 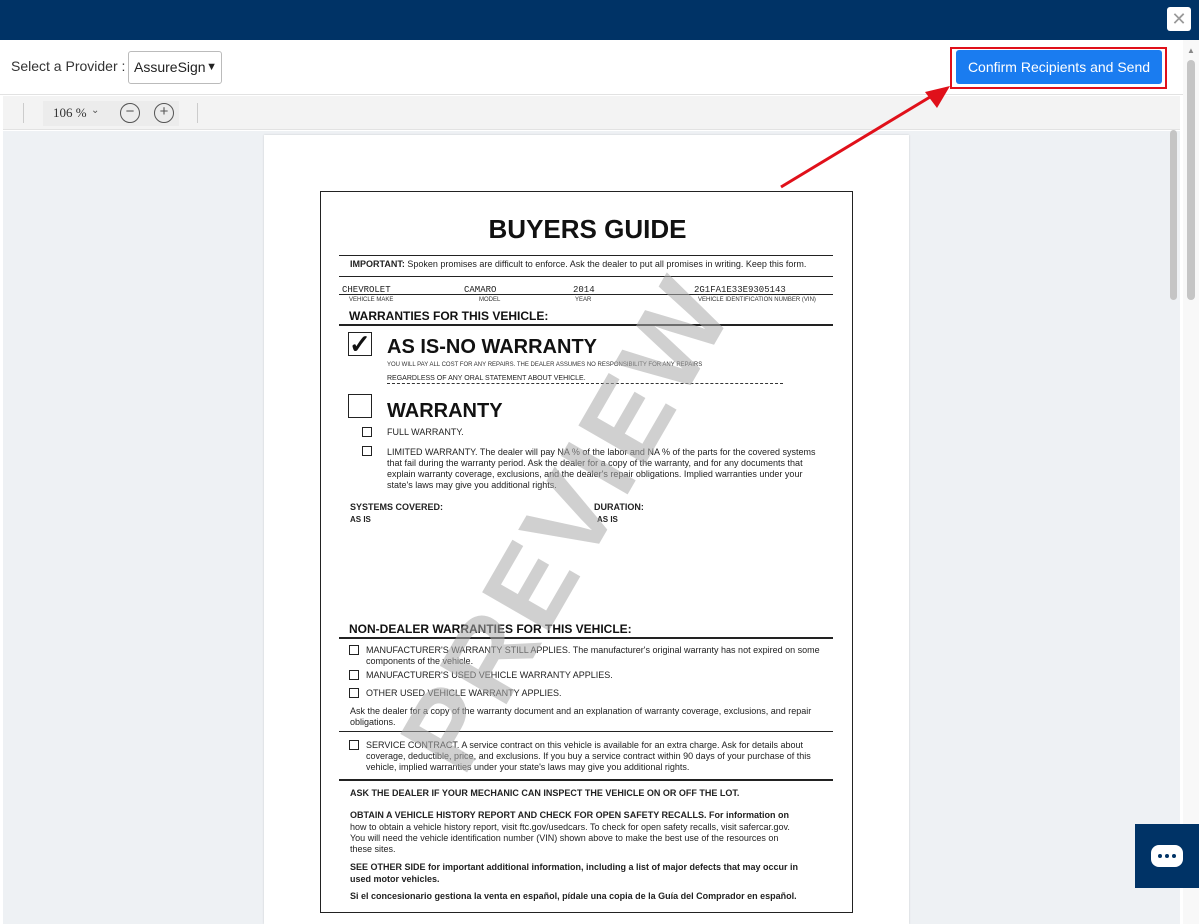 I want to click on full-warranty-checkbox, so click(x=367, y=432).